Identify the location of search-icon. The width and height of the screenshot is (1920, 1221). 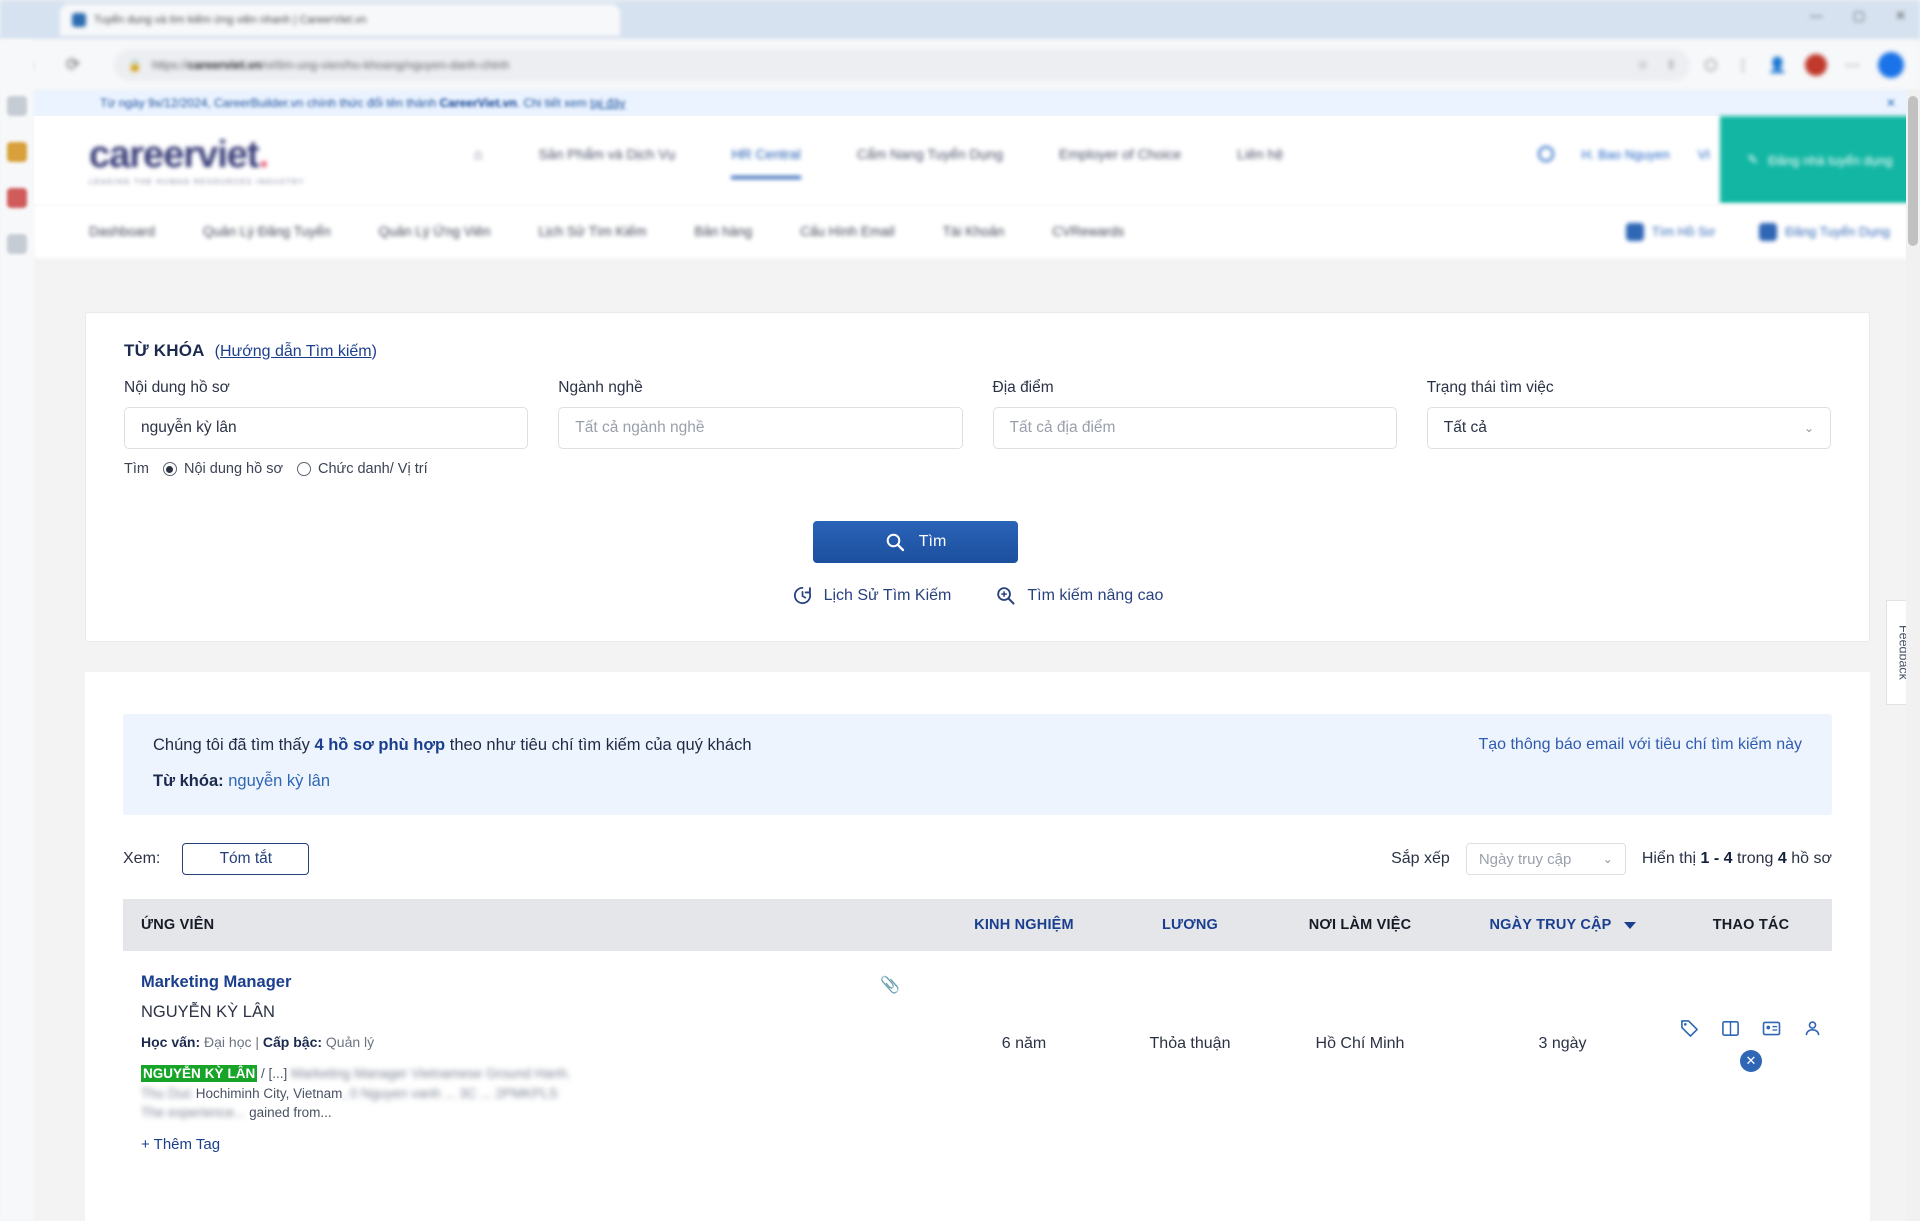
(895, 542).